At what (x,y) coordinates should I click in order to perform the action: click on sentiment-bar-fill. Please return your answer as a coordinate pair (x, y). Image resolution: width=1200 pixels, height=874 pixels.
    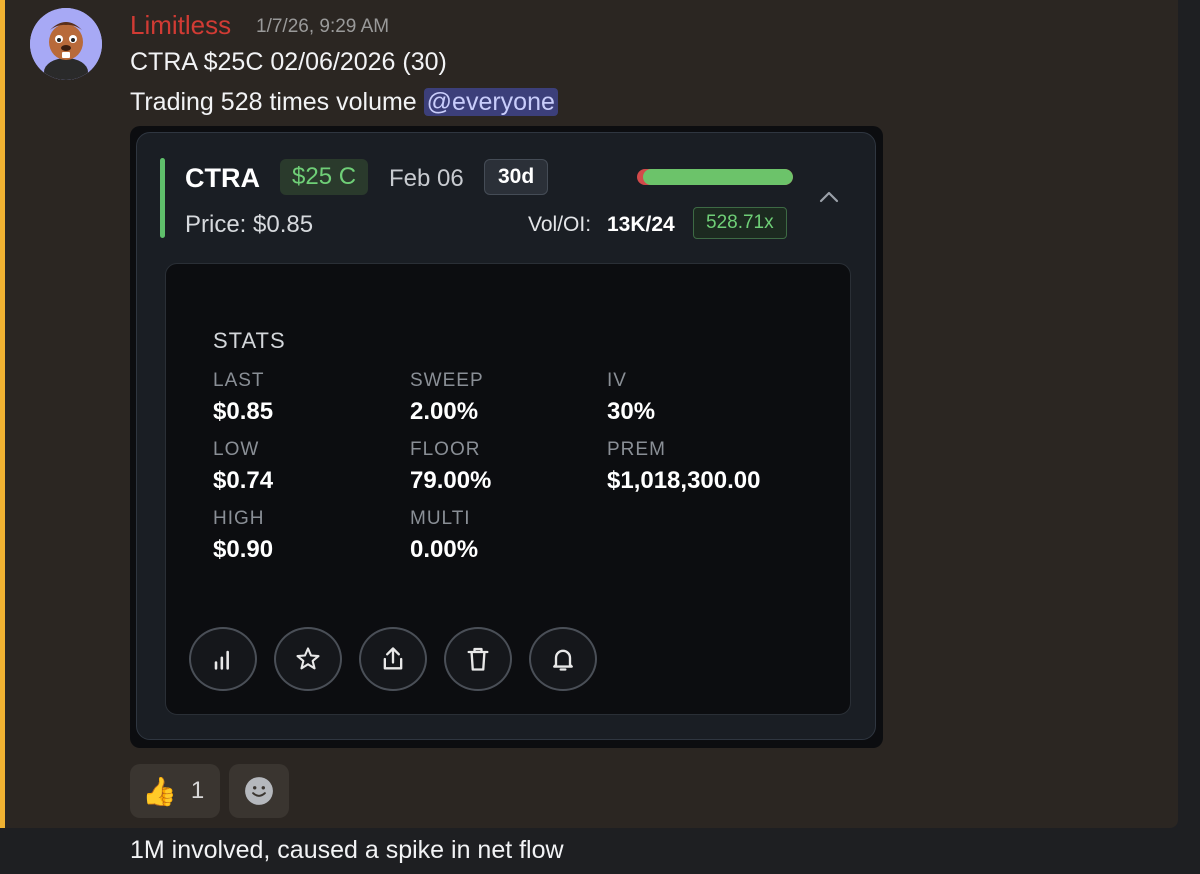
    Looking at the image, I should click on (718, 177).